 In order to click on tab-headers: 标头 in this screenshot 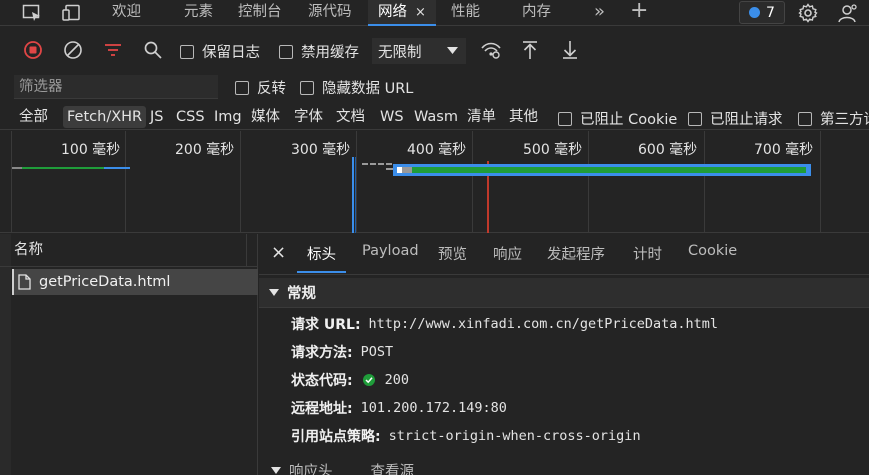, I will do `click(321, 258)`.